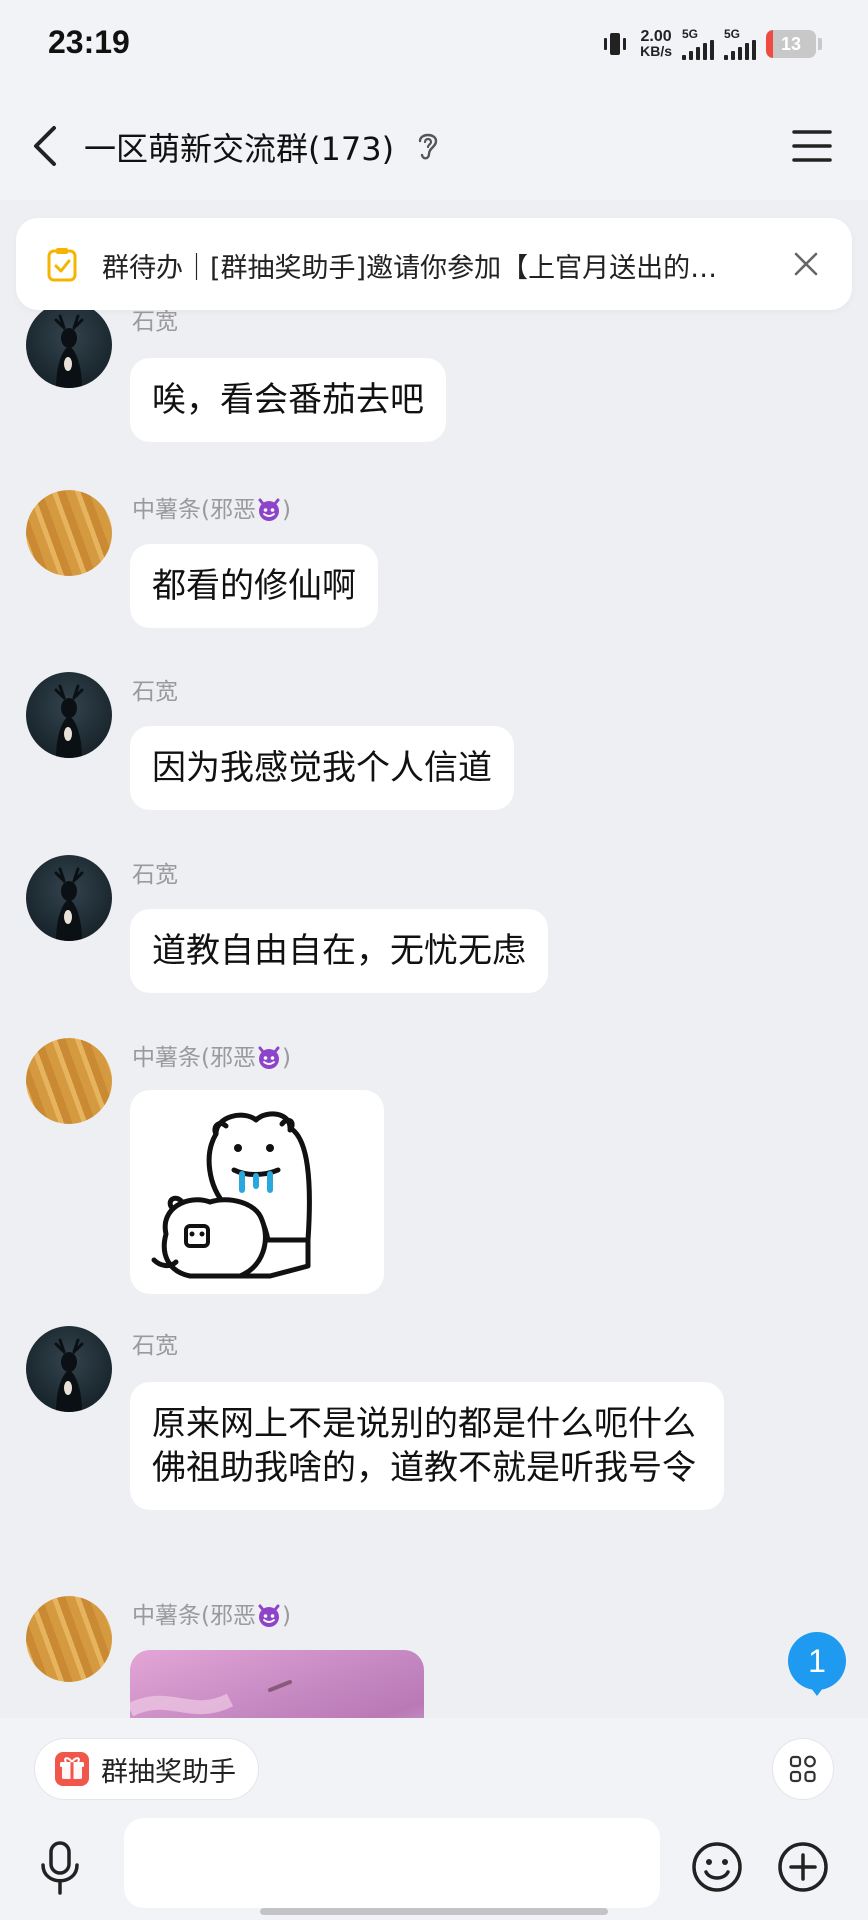 Image resolution: width=868 pixels, height=1920 pixels. What do you see at coordinates (817, 1690) in the screenshot?
I see `unread-badge-tail` at bounding box center [817, 1690].